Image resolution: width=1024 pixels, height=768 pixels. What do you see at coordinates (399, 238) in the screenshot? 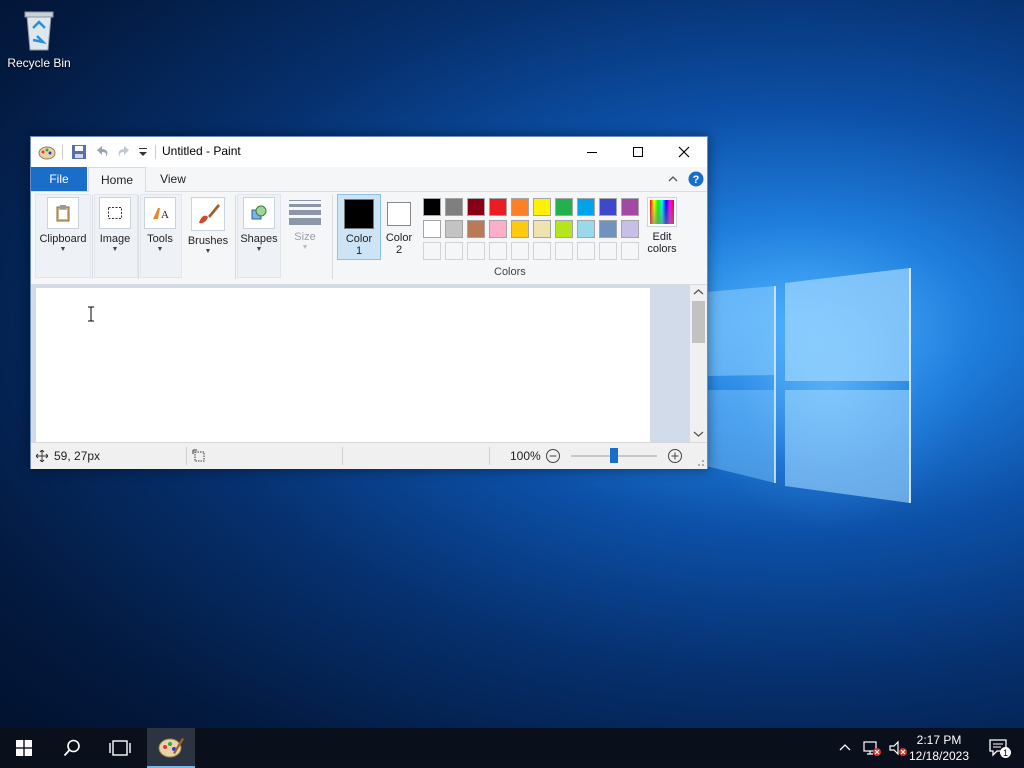
I see `color2-label: Color` at bounding box center [399, 238].